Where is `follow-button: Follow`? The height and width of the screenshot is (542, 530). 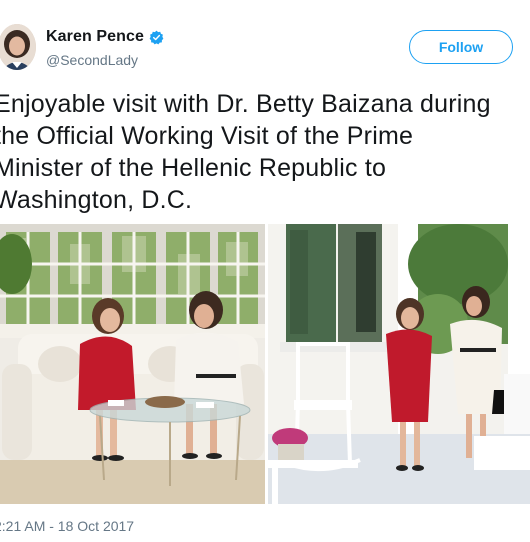 follow-button: Follow is located at coordinates (461, 47).